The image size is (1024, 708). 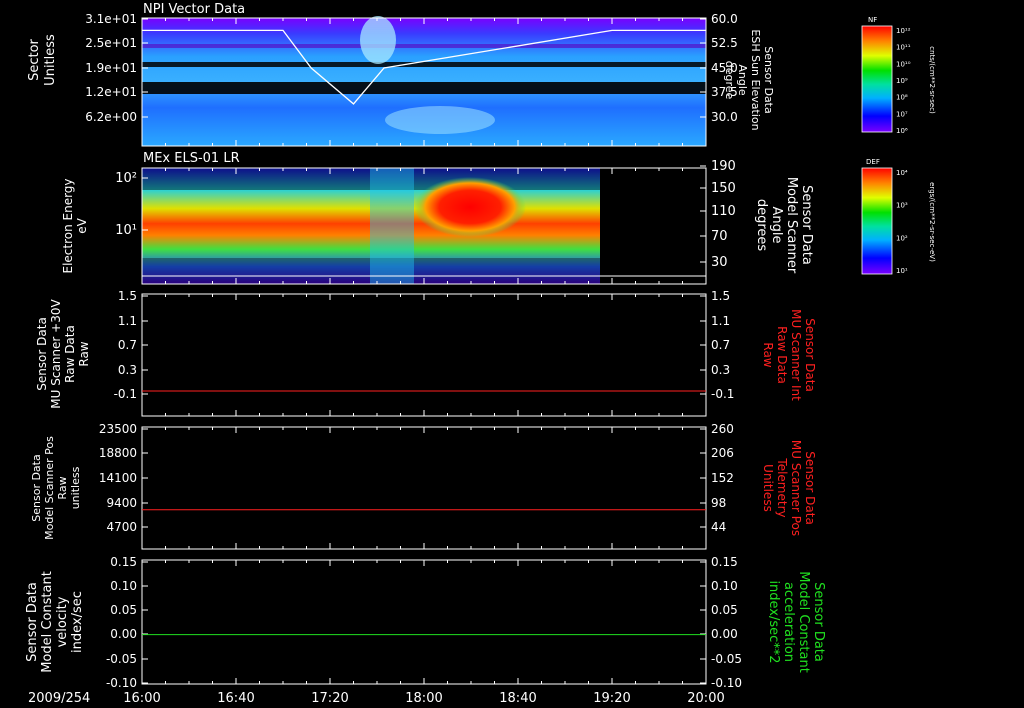 What do you see at coordinates (768, 488) in the screenshot?
I see `panel-4-rlabel-line4: Unitless` at bounding box center [768, 488].